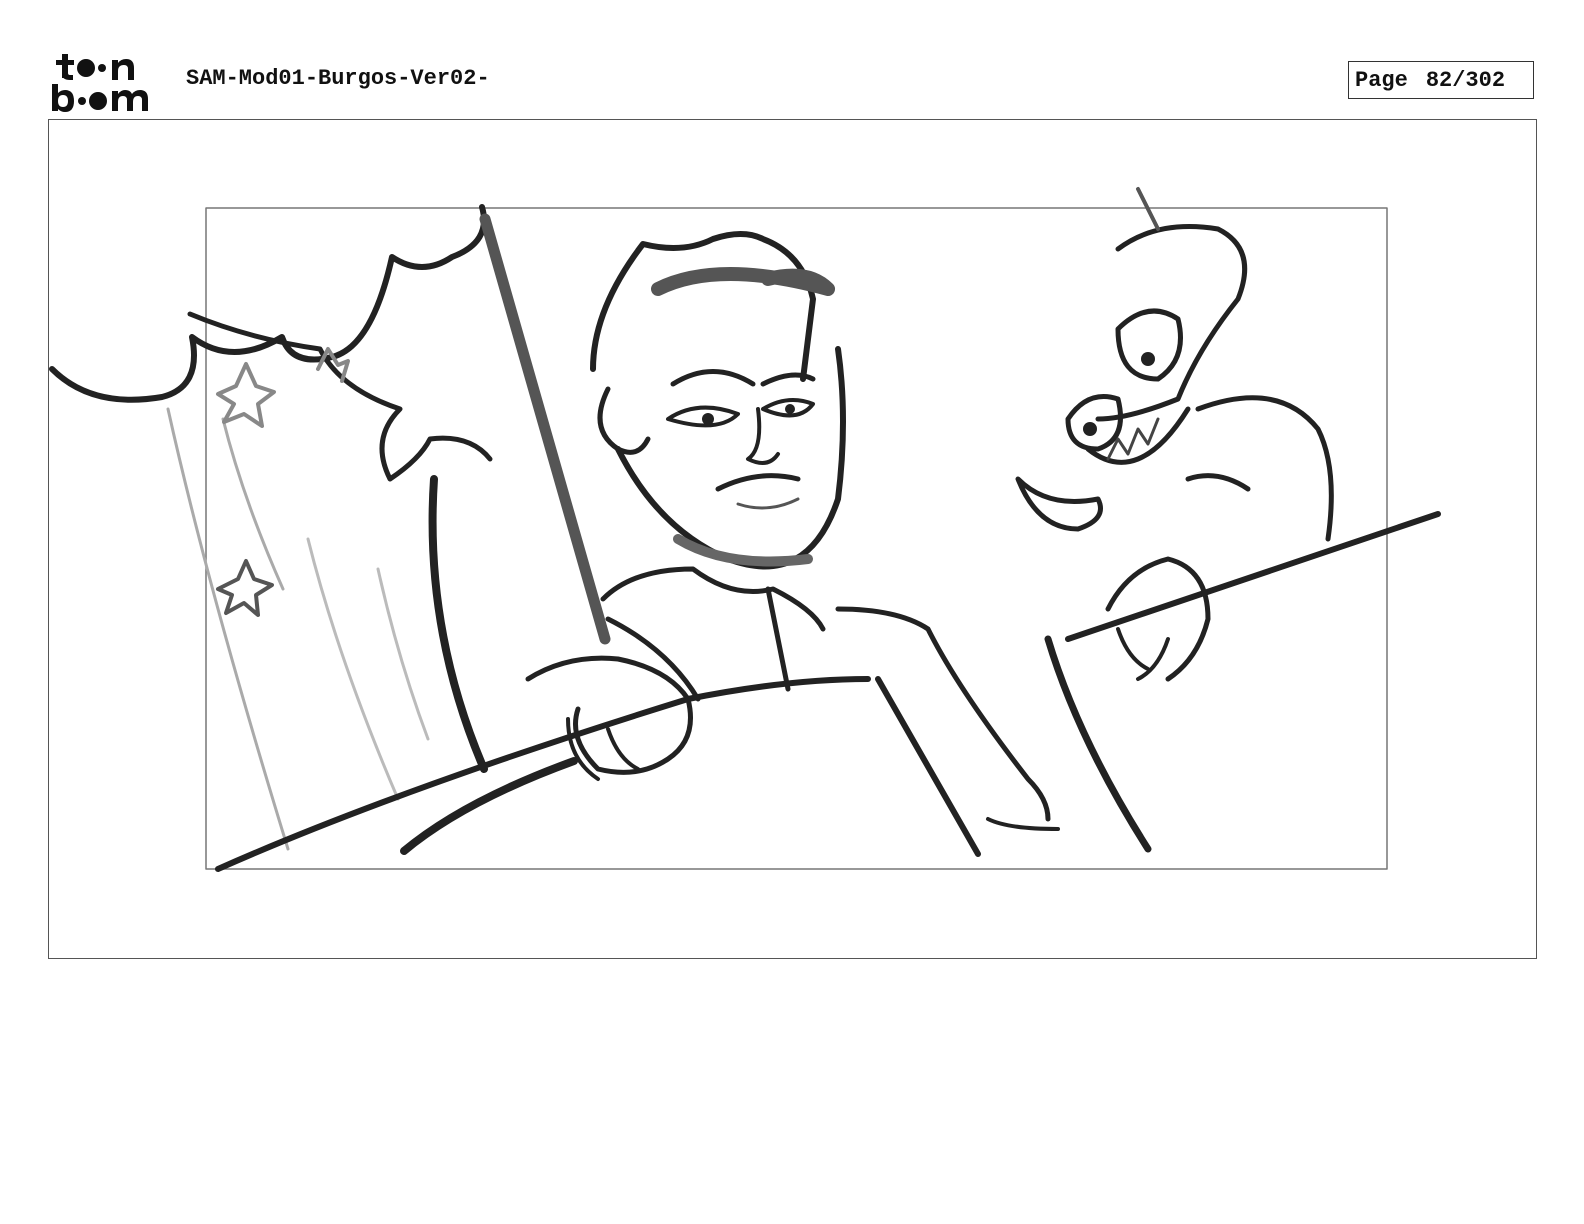 The image size is (1584, 1224). What do you see at coordinates (1381, 80) in the screenshot?
I see `page-label: Page` at bounding box center [1381, 80].